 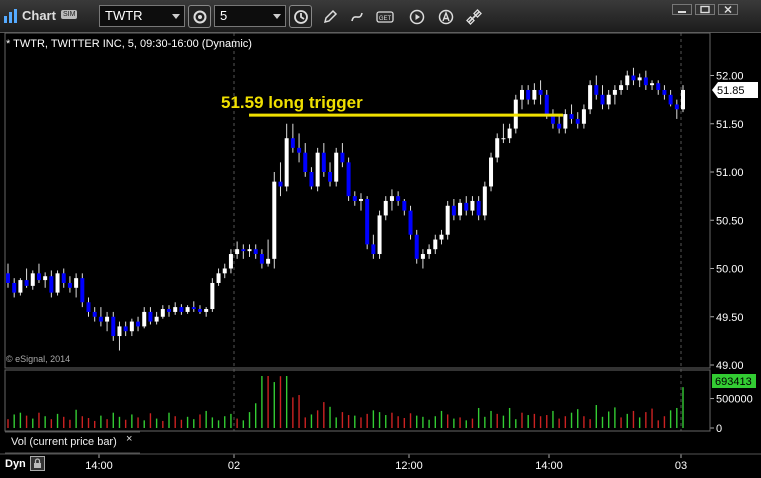 What do you see at coordinates (730, 125) in the screenshot?
I see `price-tick-label: 51.50` at bounding box center [730, 125].